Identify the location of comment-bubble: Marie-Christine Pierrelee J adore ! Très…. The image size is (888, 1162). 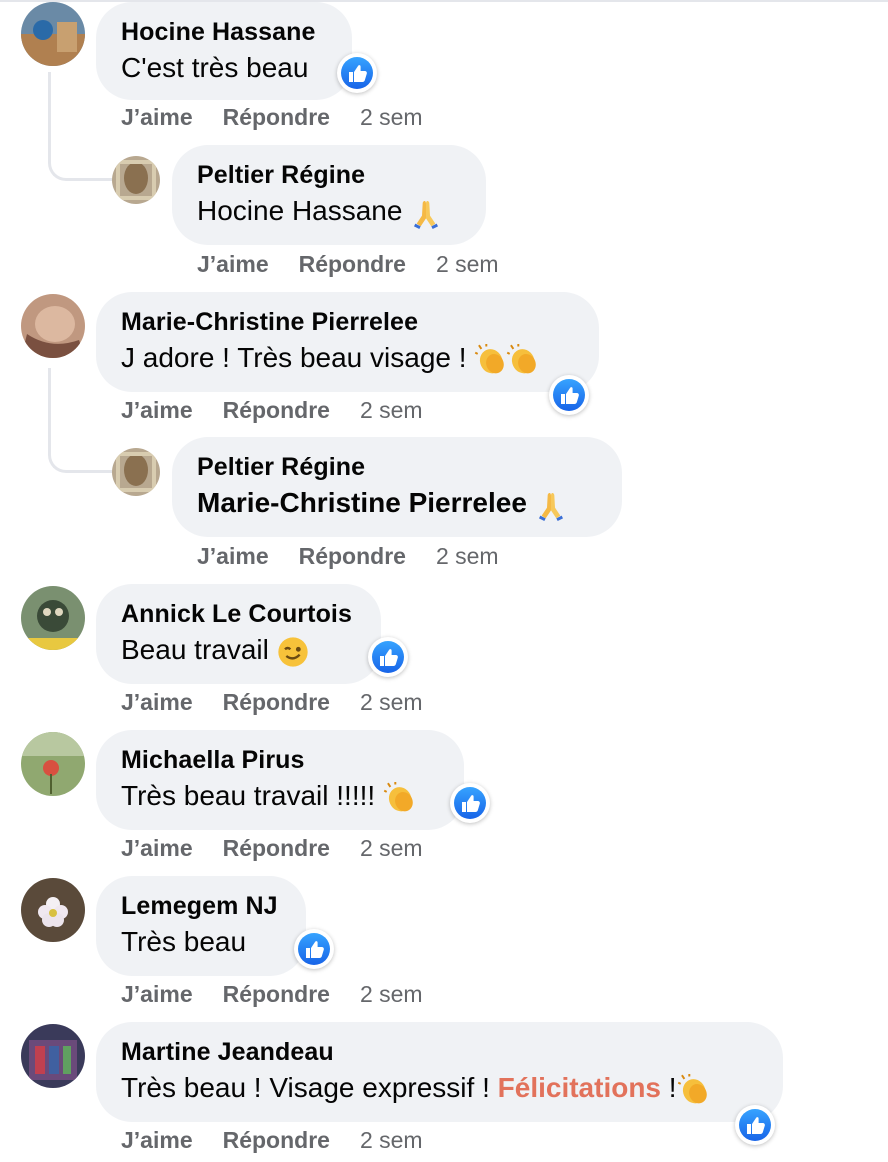
(347, 342).